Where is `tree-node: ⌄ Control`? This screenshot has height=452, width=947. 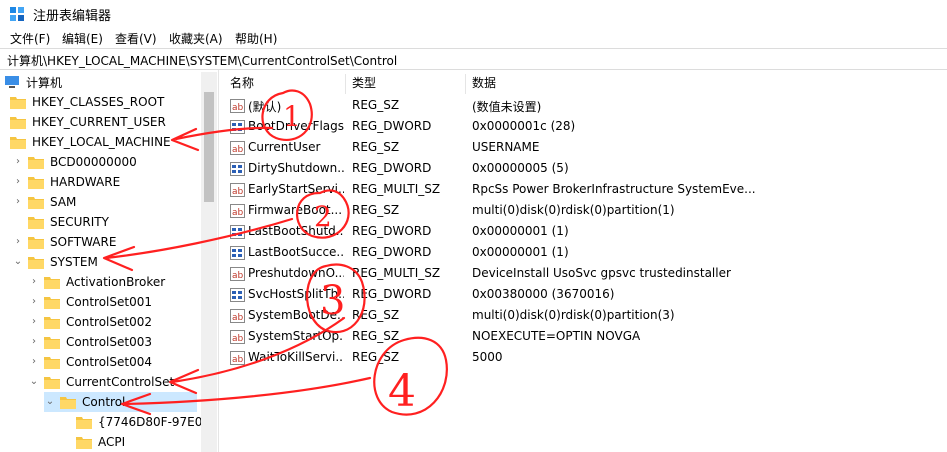 tree-node: ⌄ Control is located at coordinates (120, 402).